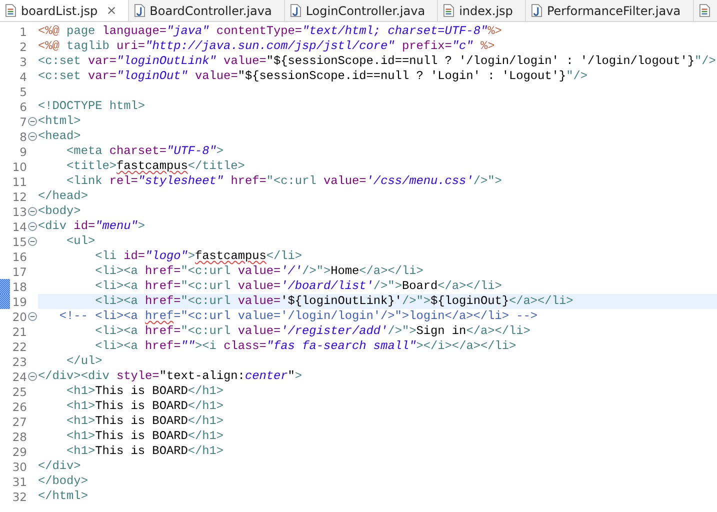 This screenshot has width=717, height=512. What do you see at coordinates (22, 31) in the screenshot?
I see `line-number: 1` at bounding box center [22, 31].